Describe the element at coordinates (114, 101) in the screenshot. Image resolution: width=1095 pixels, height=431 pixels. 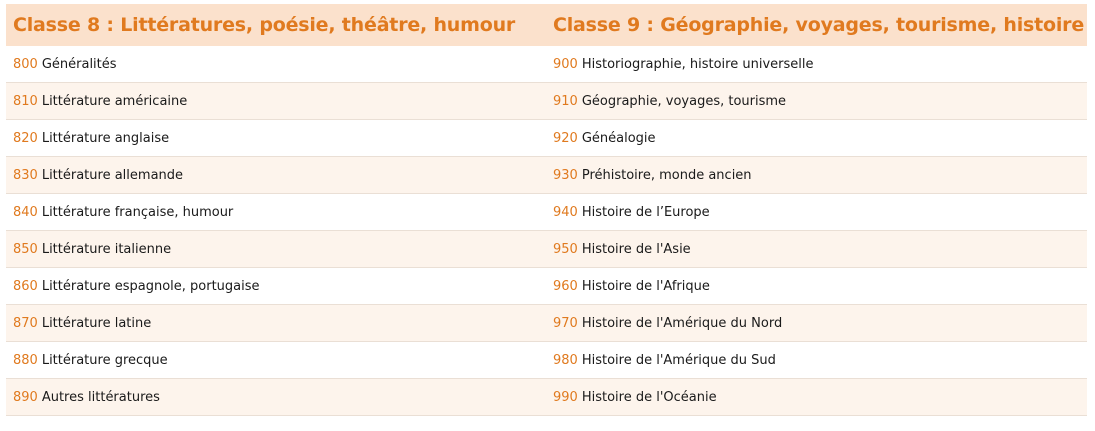
I see `class-label: Littérature américaine` at that location.